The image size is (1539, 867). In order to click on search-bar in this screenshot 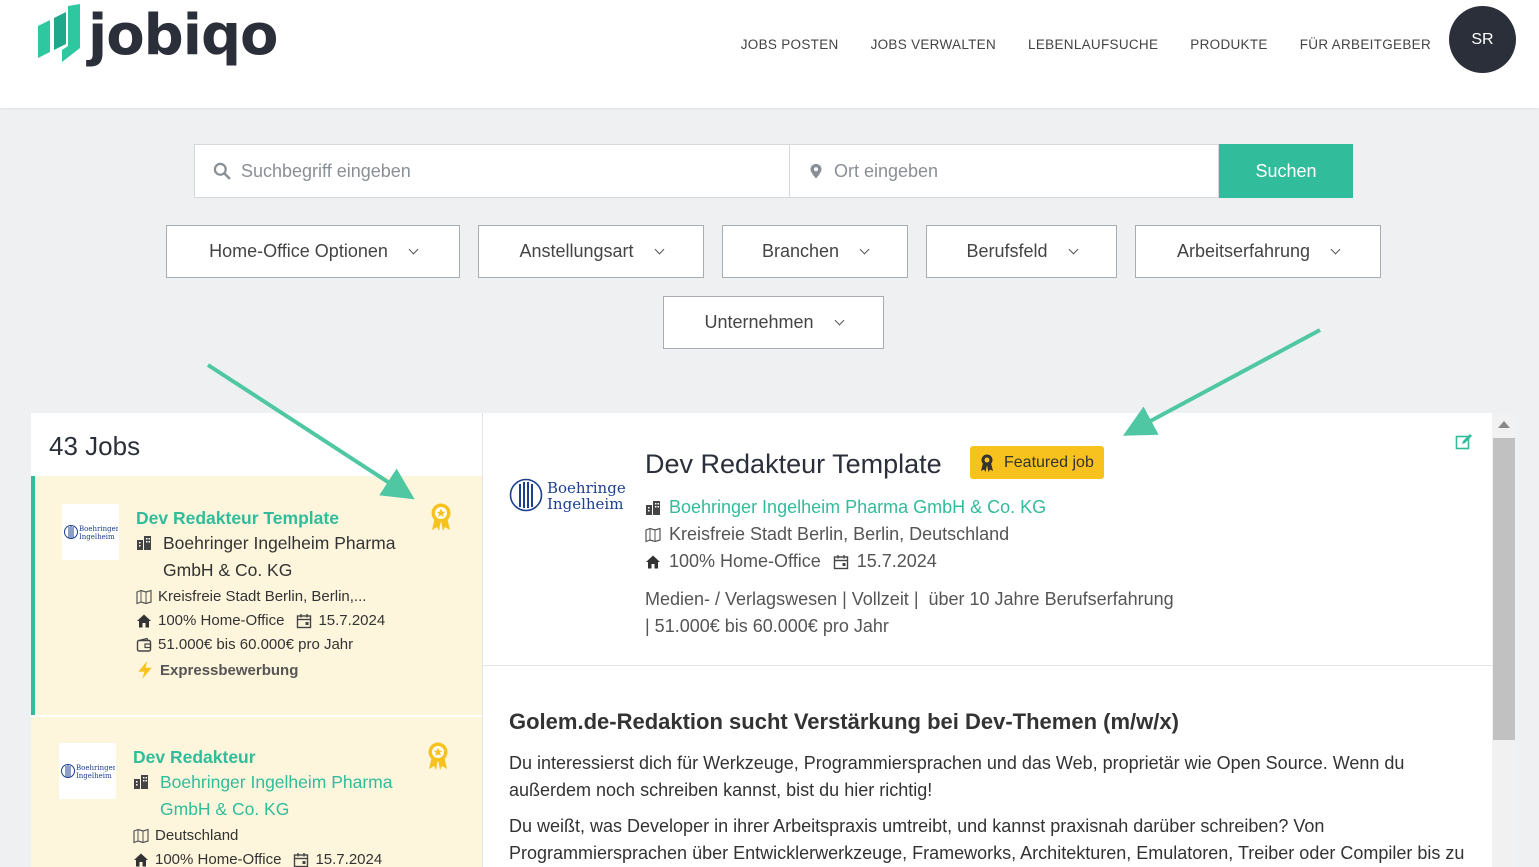, I will do `click(706, 171)`.